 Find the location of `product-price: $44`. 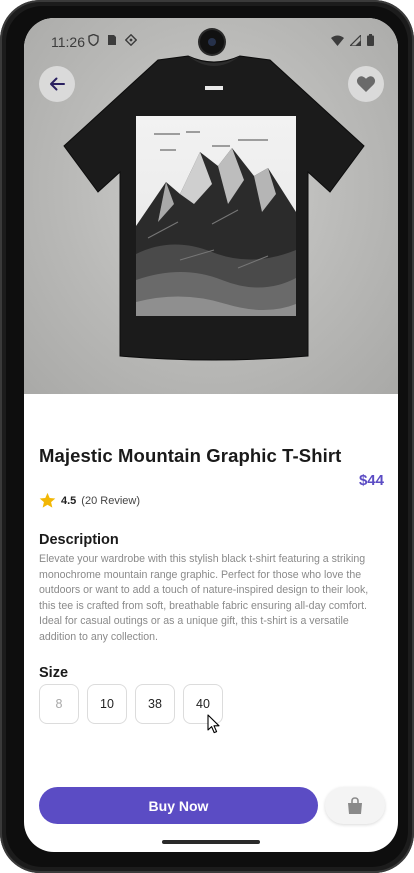

product-price: $44 is located at coordinates (371, 480).